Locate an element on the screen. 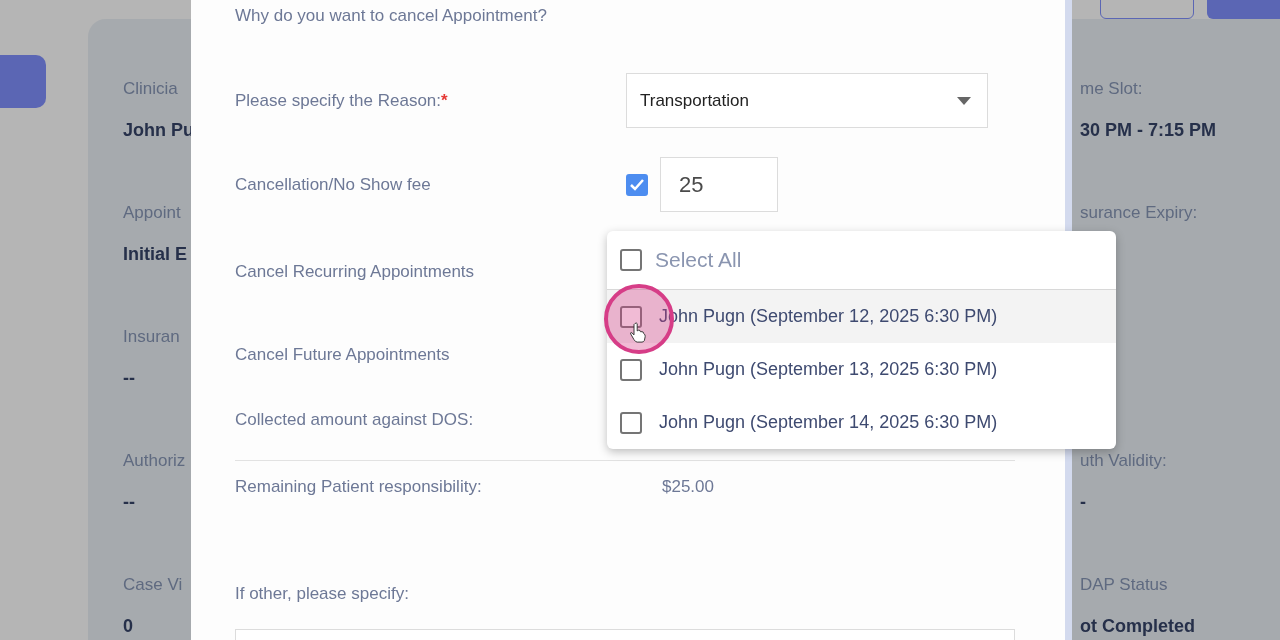  field-value: ot Completed is located at coordinates (1138, 626).